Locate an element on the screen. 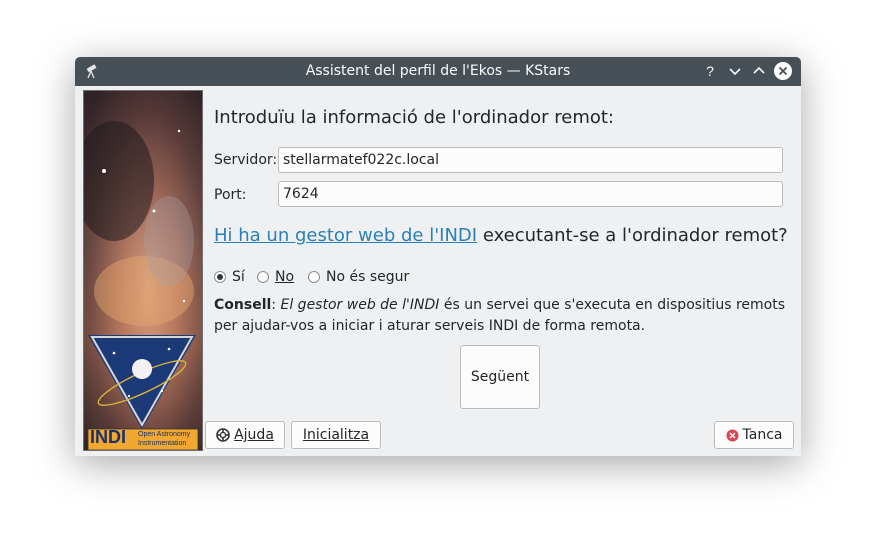 This screenshot has width=876, height=549. close-button: Tanca is located at coordinates (754, 435).